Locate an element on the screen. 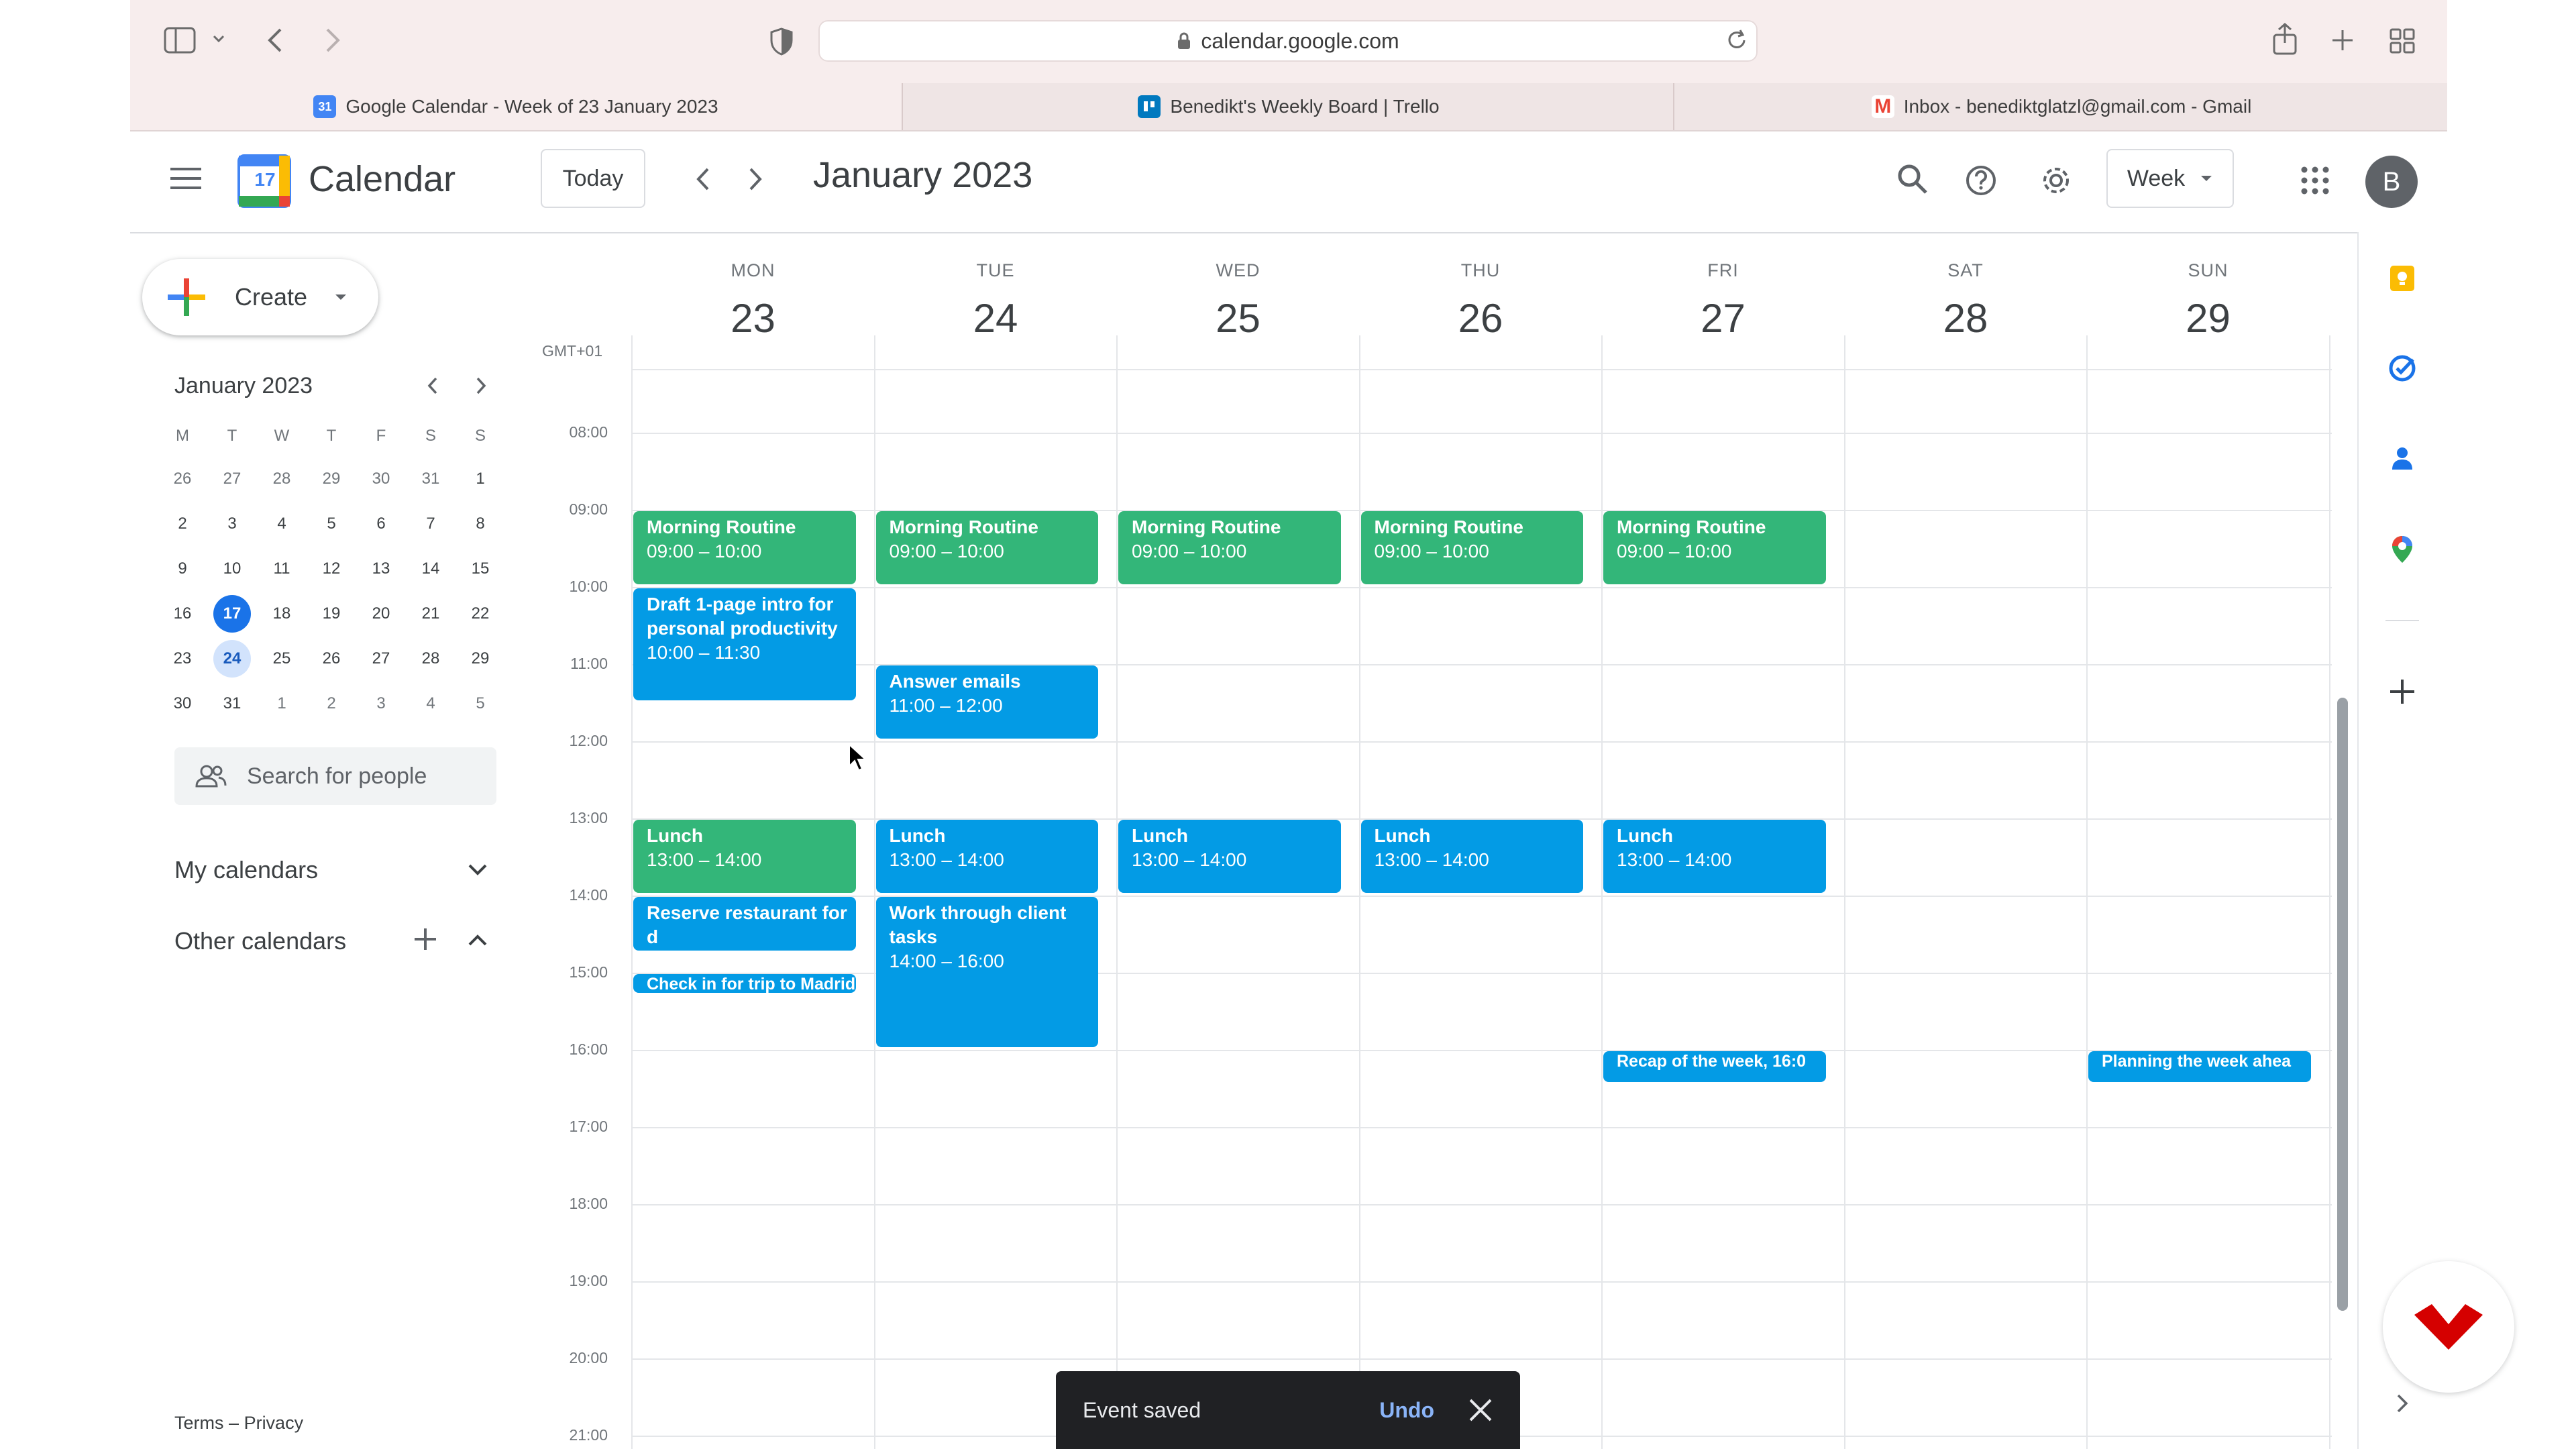 Image resolution: width=2576 pixels, height=1449 pixels. mini-calendar-day: 12 is located at coordinates (331, 569).